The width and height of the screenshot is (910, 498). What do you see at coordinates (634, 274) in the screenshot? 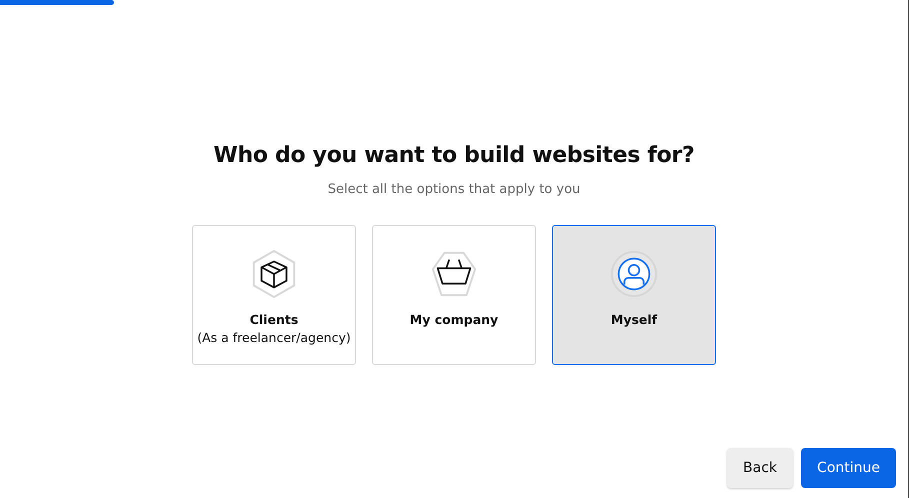
I see `user-icon` at bounding box center [634, 274].